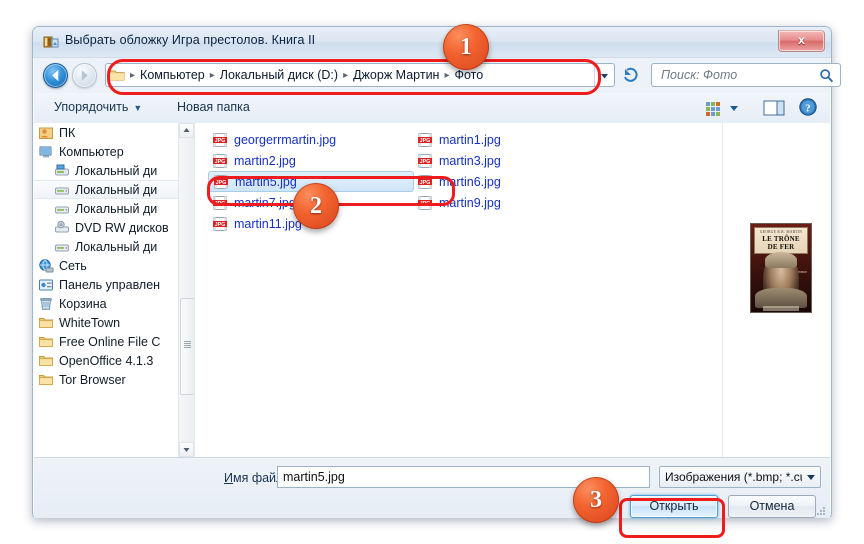  I want to click on file-item-1: JPG martin3.jpg, so click(513, 160).